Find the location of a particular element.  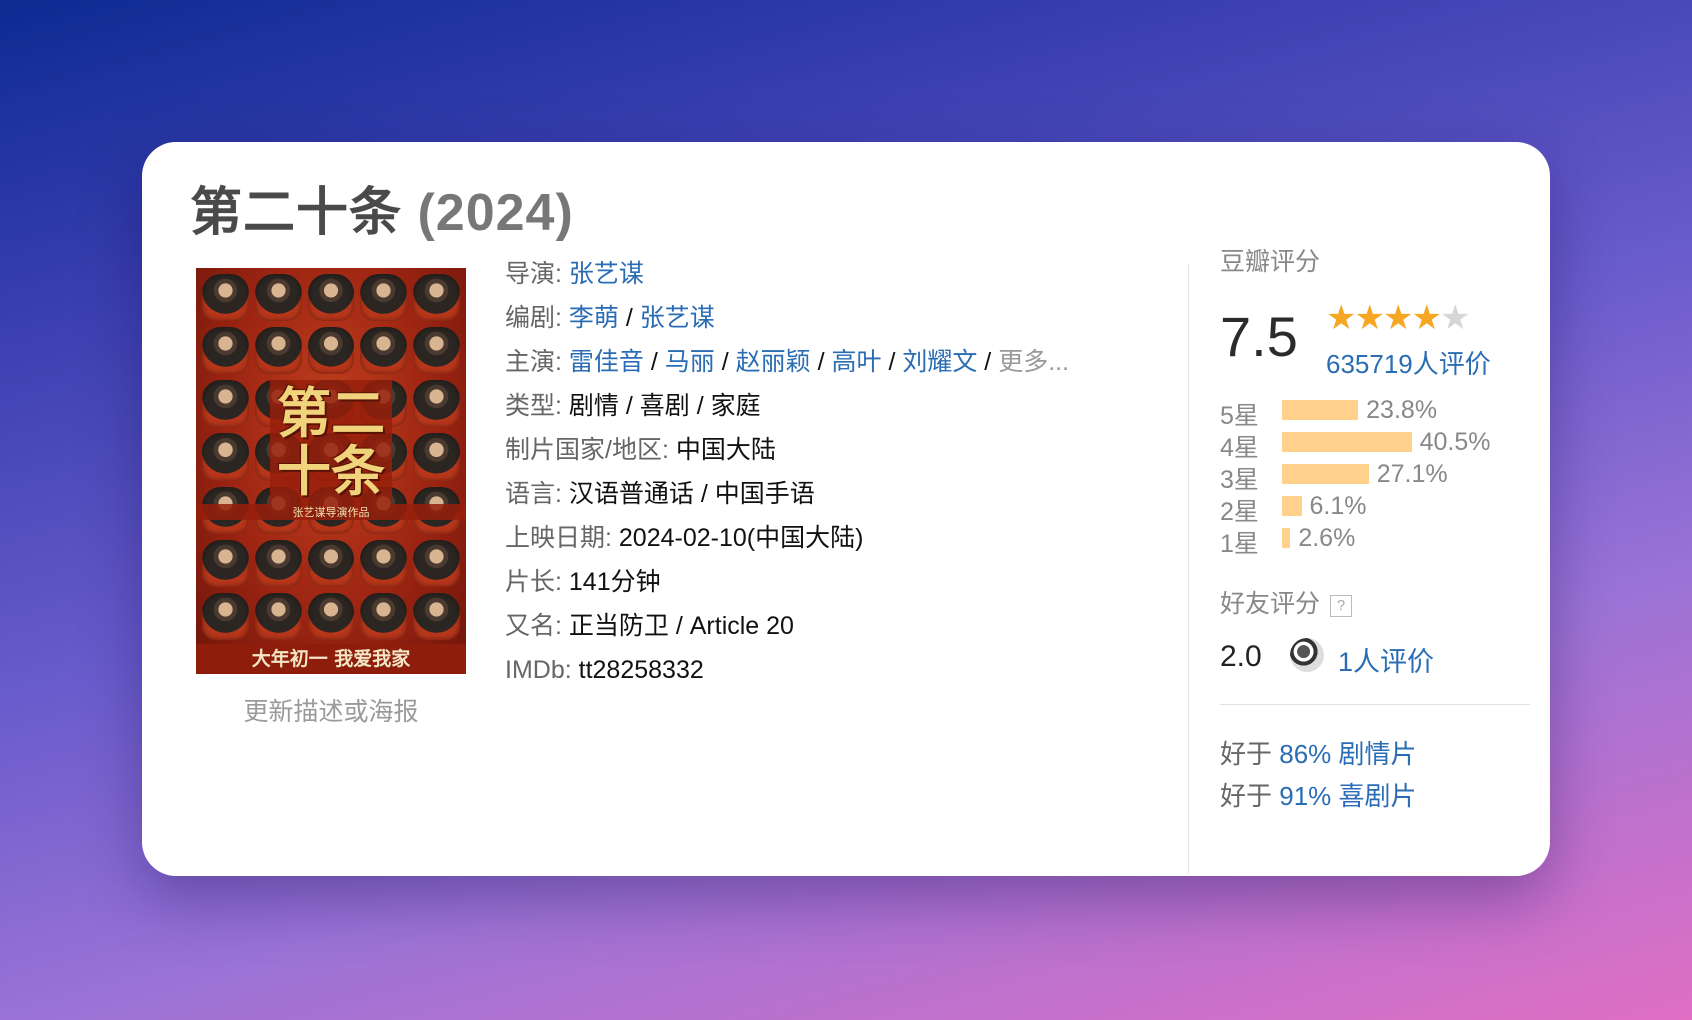

score-row: 7.5 ★★★★★ 635719人评价 is located at coordinates (1380, 332).